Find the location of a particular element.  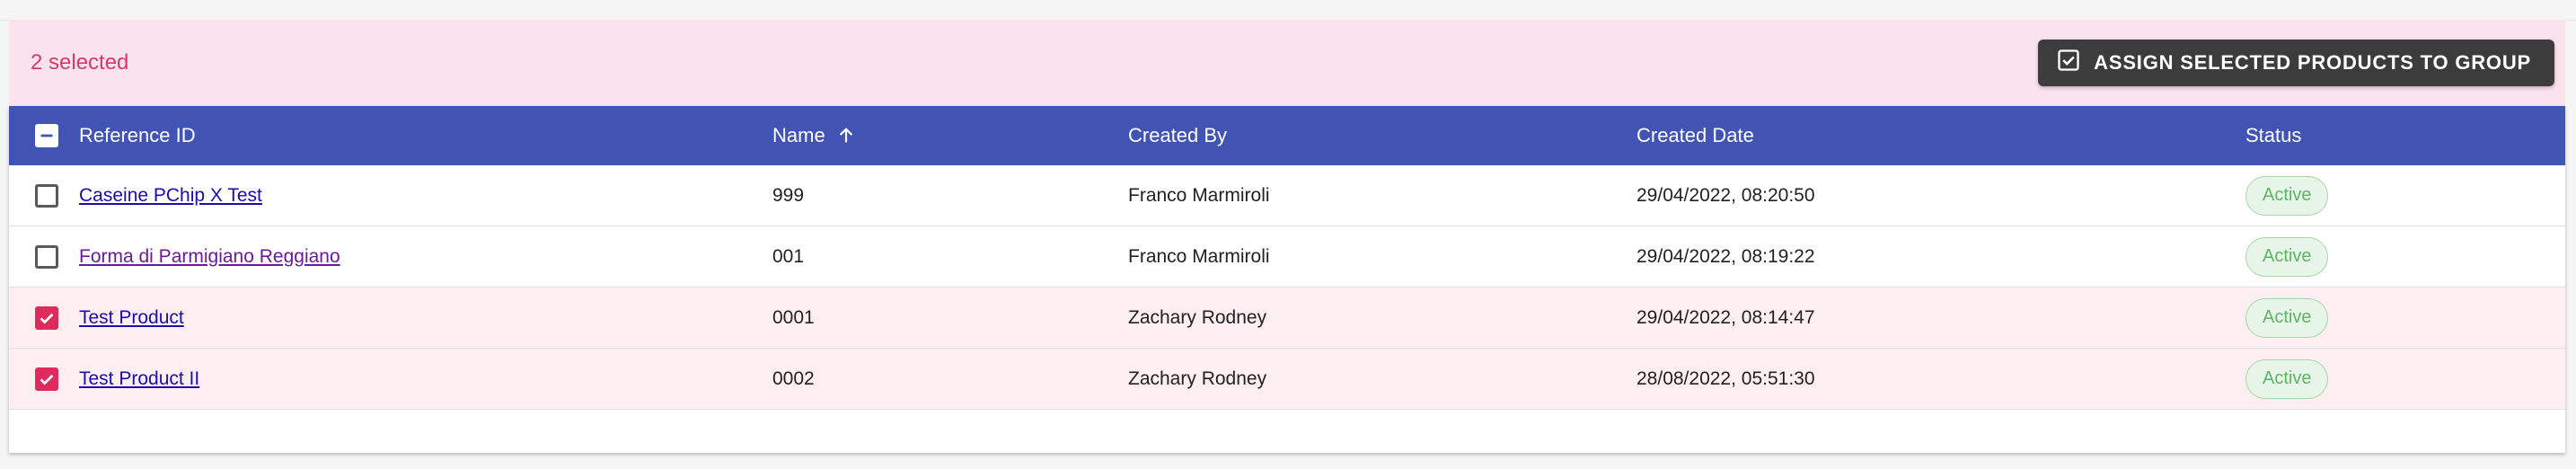

minus-icon is located at coordinates (46, 136).